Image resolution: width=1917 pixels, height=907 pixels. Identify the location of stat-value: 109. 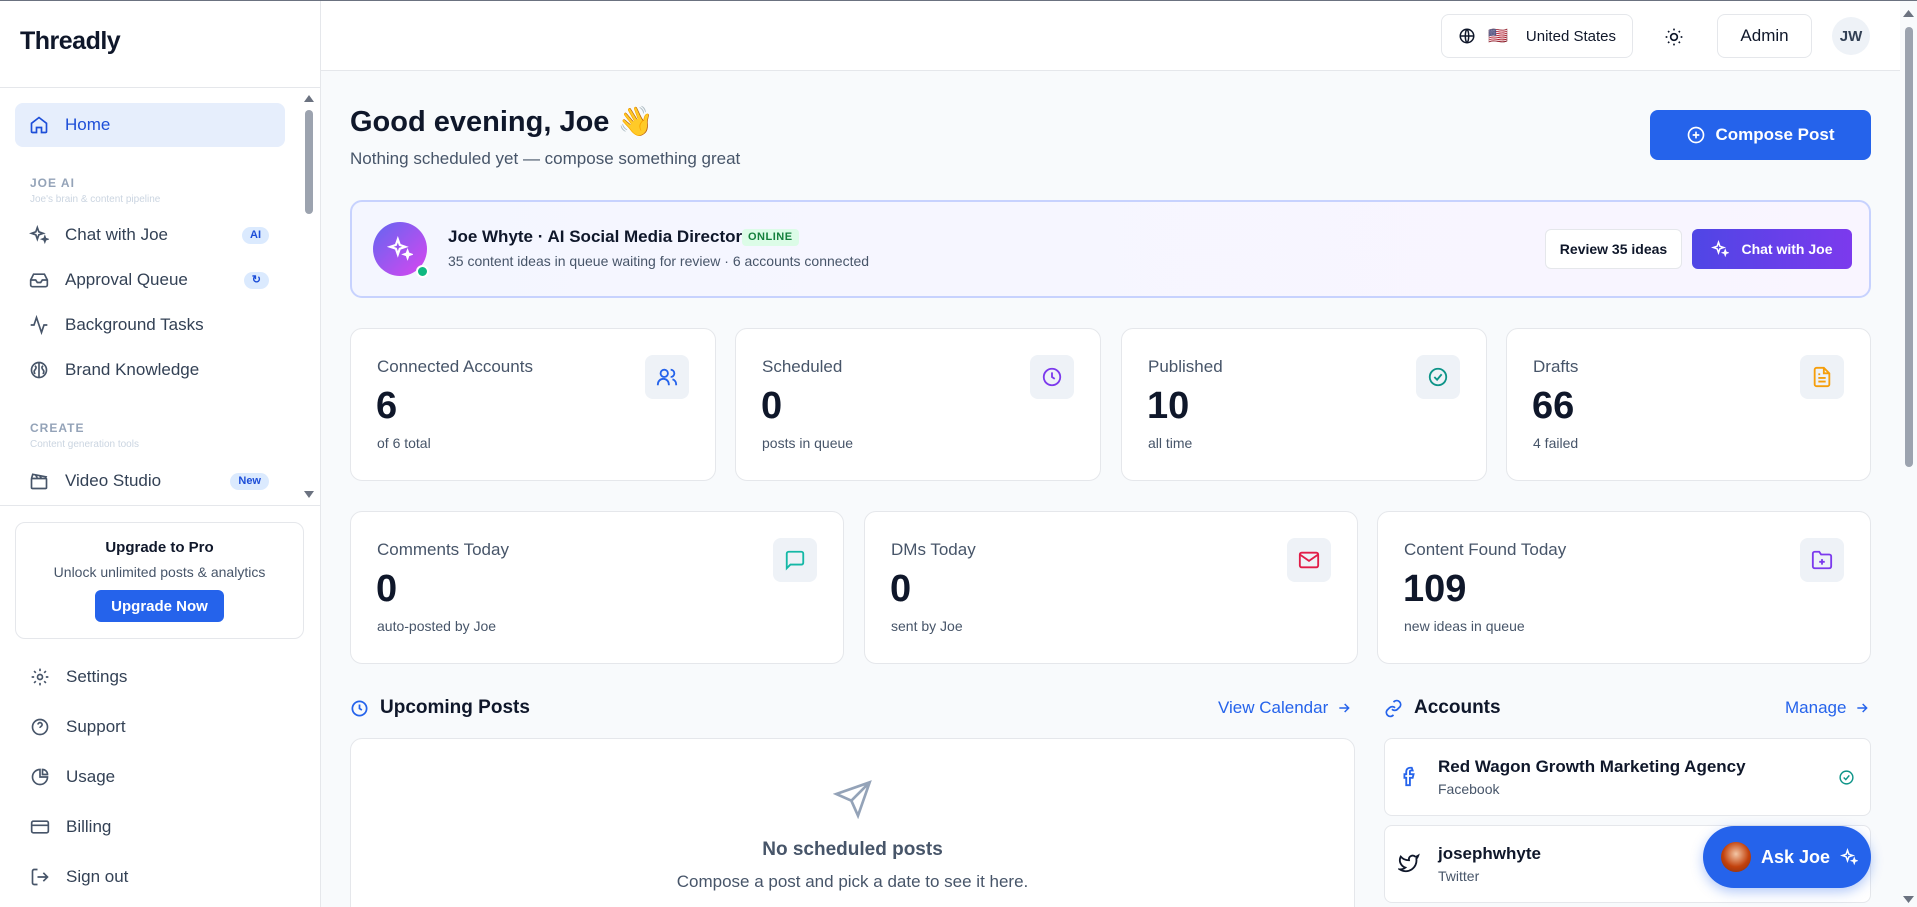
(1435, 589).